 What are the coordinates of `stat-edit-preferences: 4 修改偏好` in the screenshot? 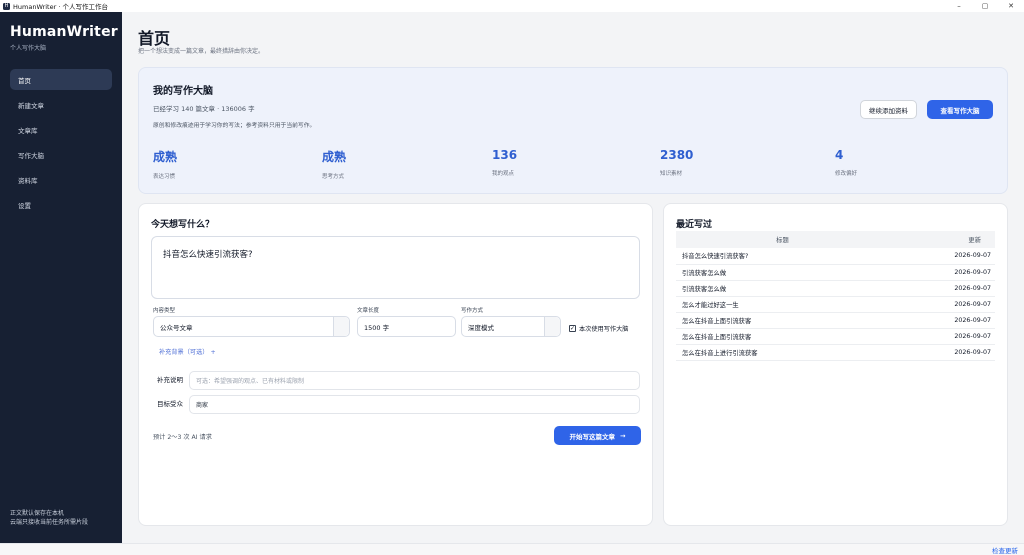 It's located at (846, 162).